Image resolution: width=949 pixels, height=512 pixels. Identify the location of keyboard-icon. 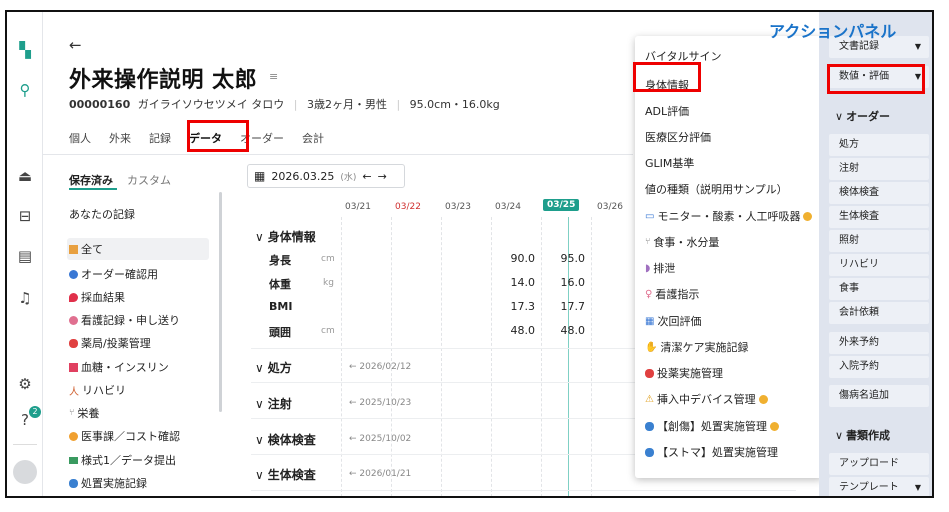
(73, 460).